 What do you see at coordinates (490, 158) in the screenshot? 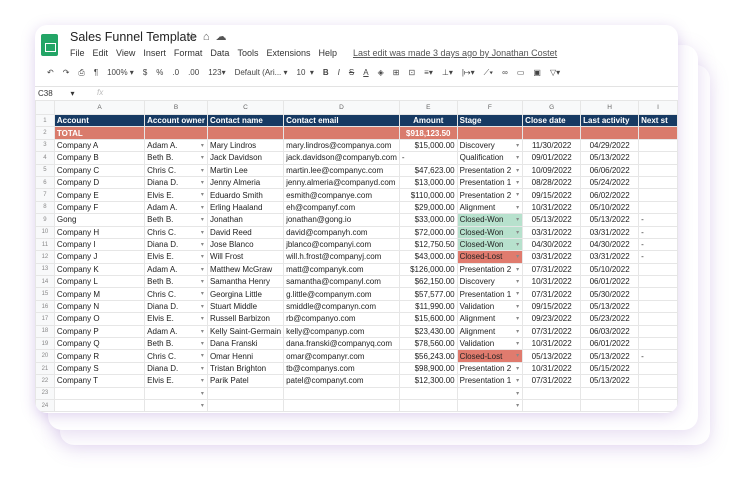
I see `stage-cell: Qualification` at bounding box center [490, 158].